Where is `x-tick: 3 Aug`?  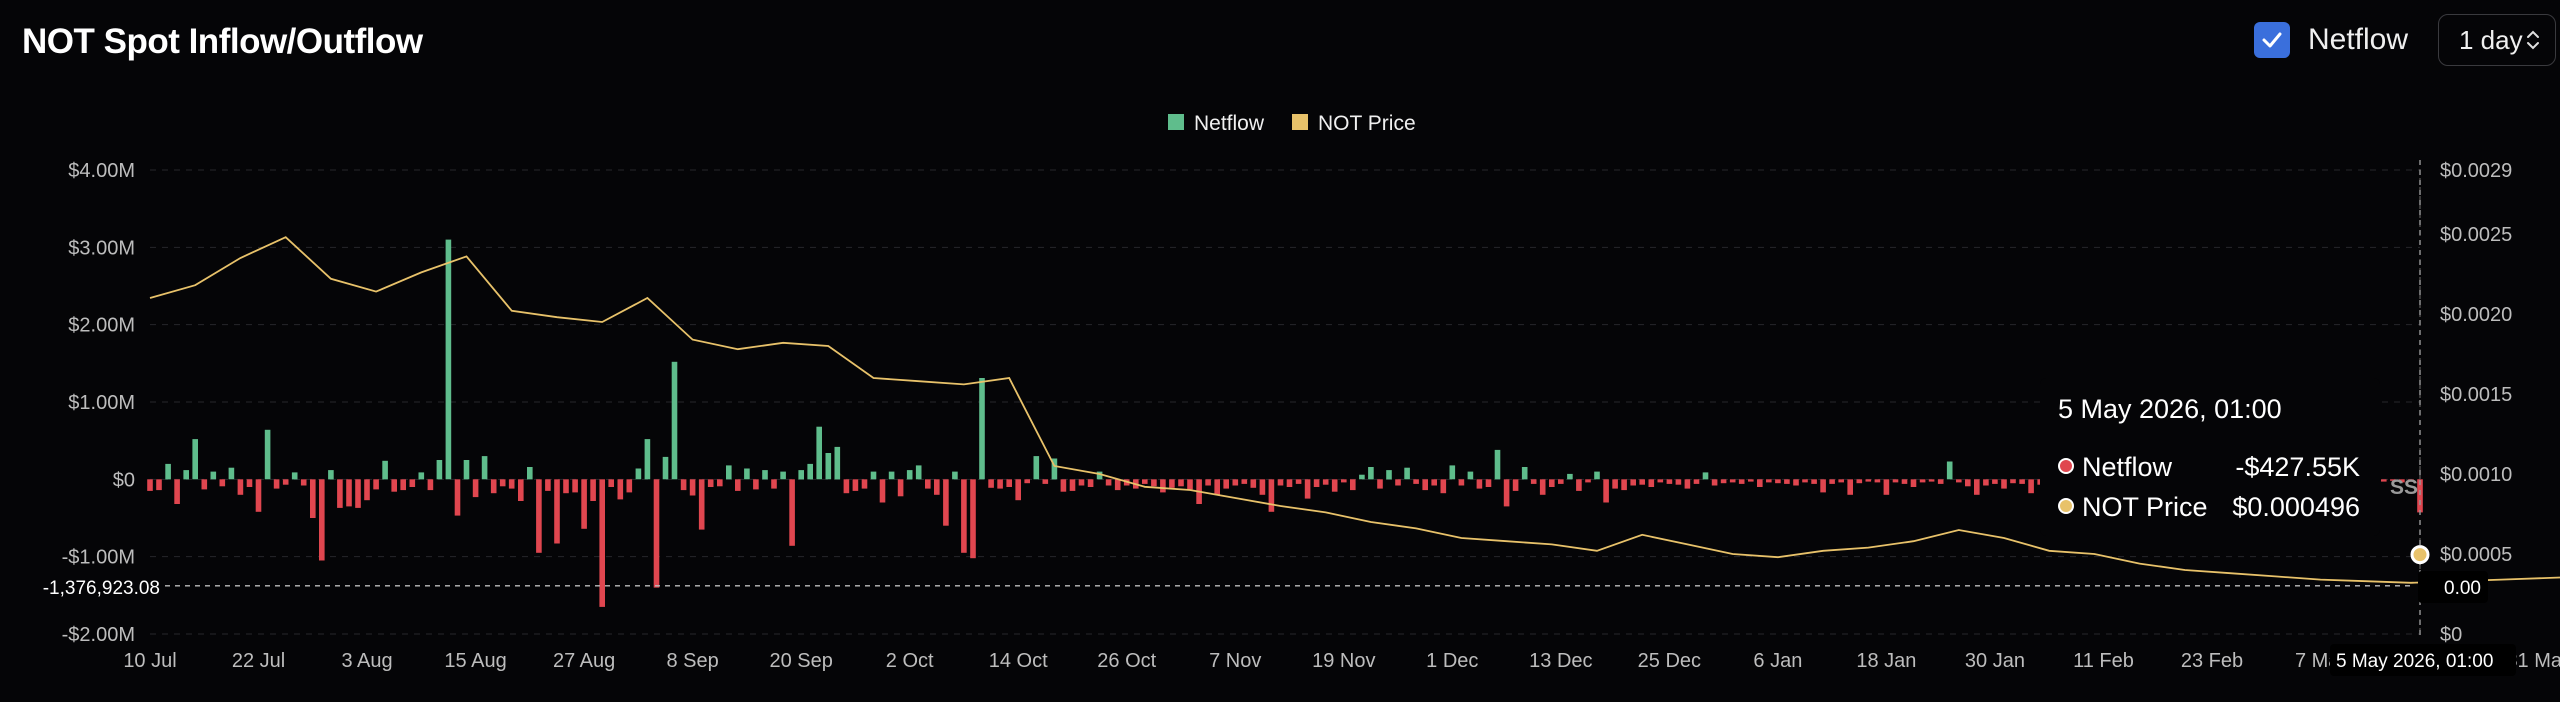
x-tick: 3 Aug is located at coordinates (366, 661).